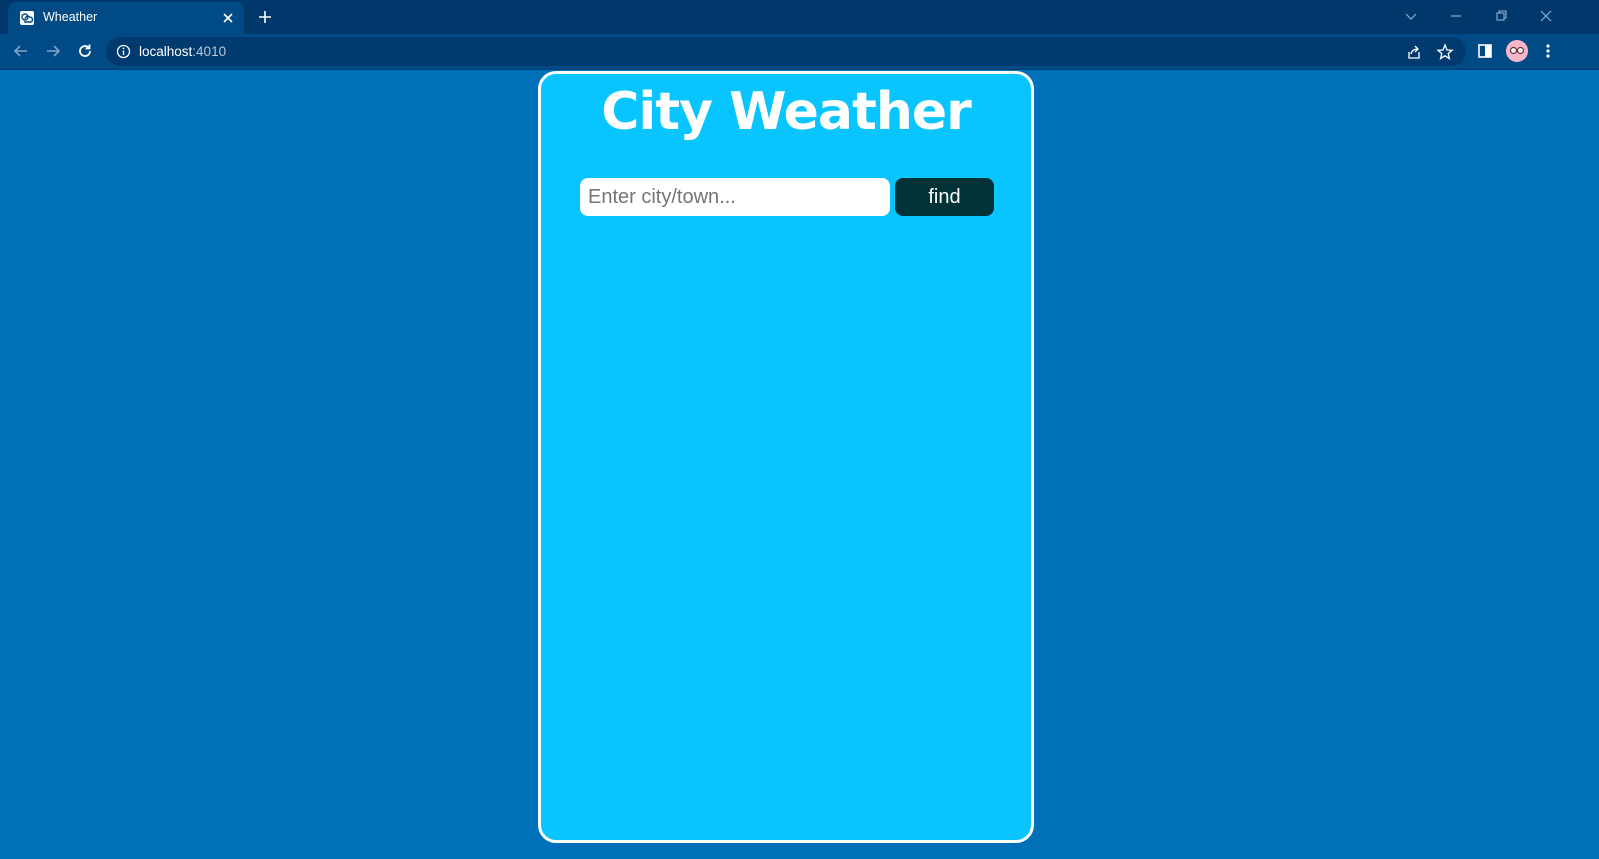 This screenshot has width=1599, height=859. I want to click on new-tab-plus-icon, so click(265, 17).